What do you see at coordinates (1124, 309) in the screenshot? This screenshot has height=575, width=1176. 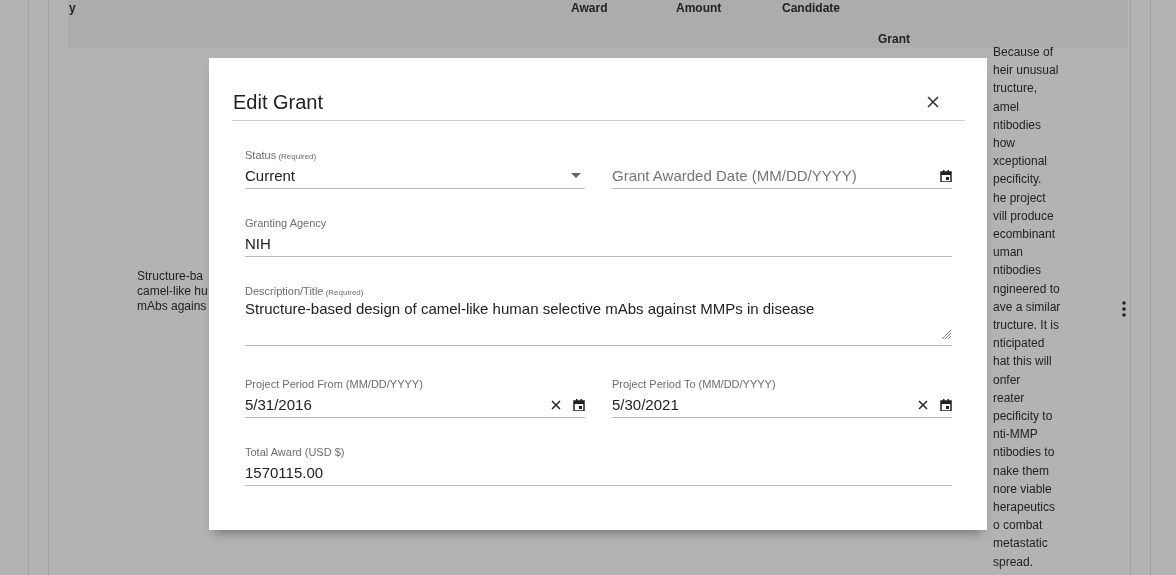 I see `more-options-icon` at bounding box center [1124, 309].